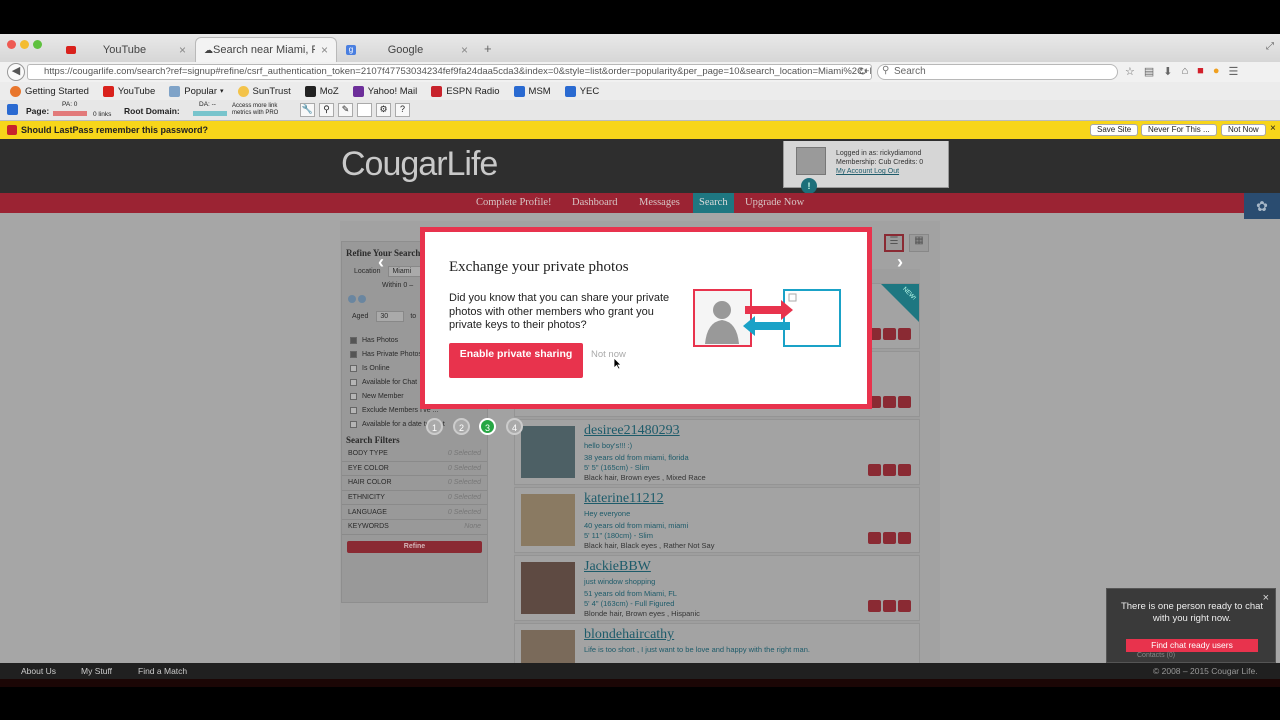  I want to click on bookmark-yec: YEC, so click(581, 91).